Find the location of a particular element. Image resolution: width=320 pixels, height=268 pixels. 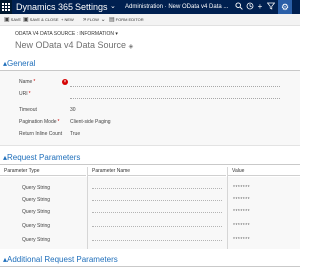

section-general-header: ▴General is located at coordinates (19, 64).